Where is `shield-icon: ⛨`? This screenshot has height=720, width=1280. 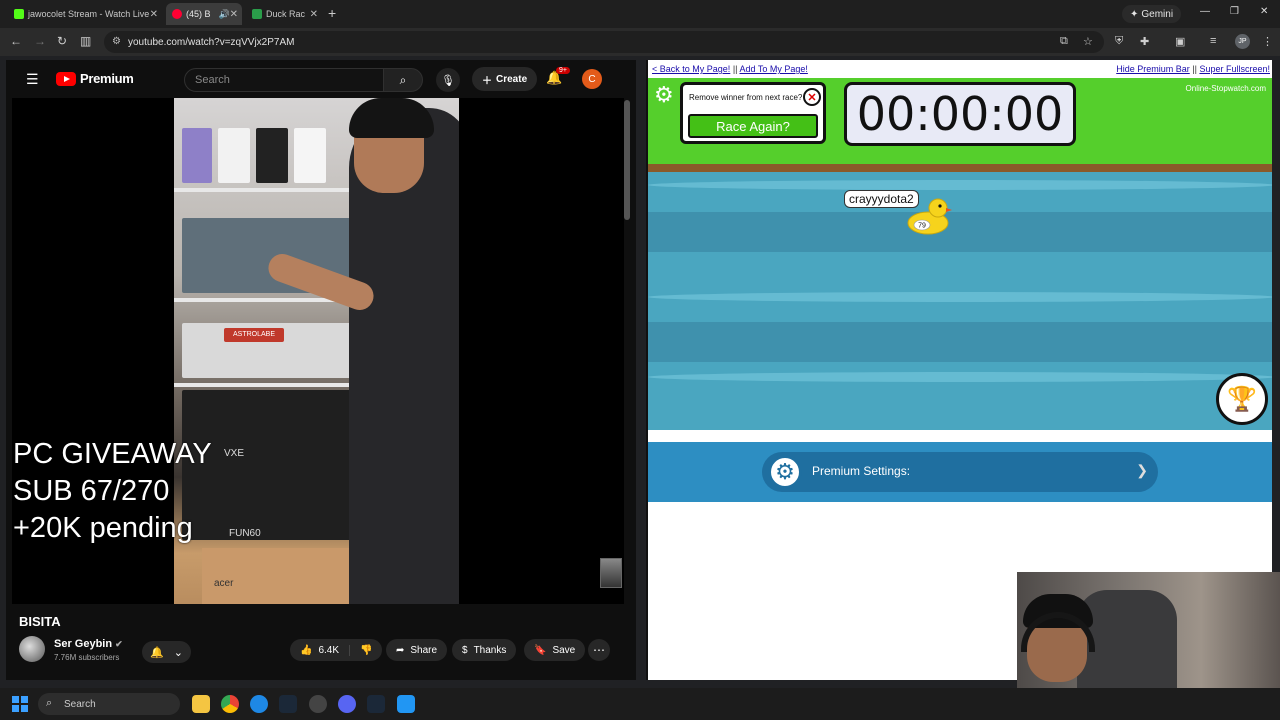
shield-icon: ⛨ is located at coordinates (1119, 41).